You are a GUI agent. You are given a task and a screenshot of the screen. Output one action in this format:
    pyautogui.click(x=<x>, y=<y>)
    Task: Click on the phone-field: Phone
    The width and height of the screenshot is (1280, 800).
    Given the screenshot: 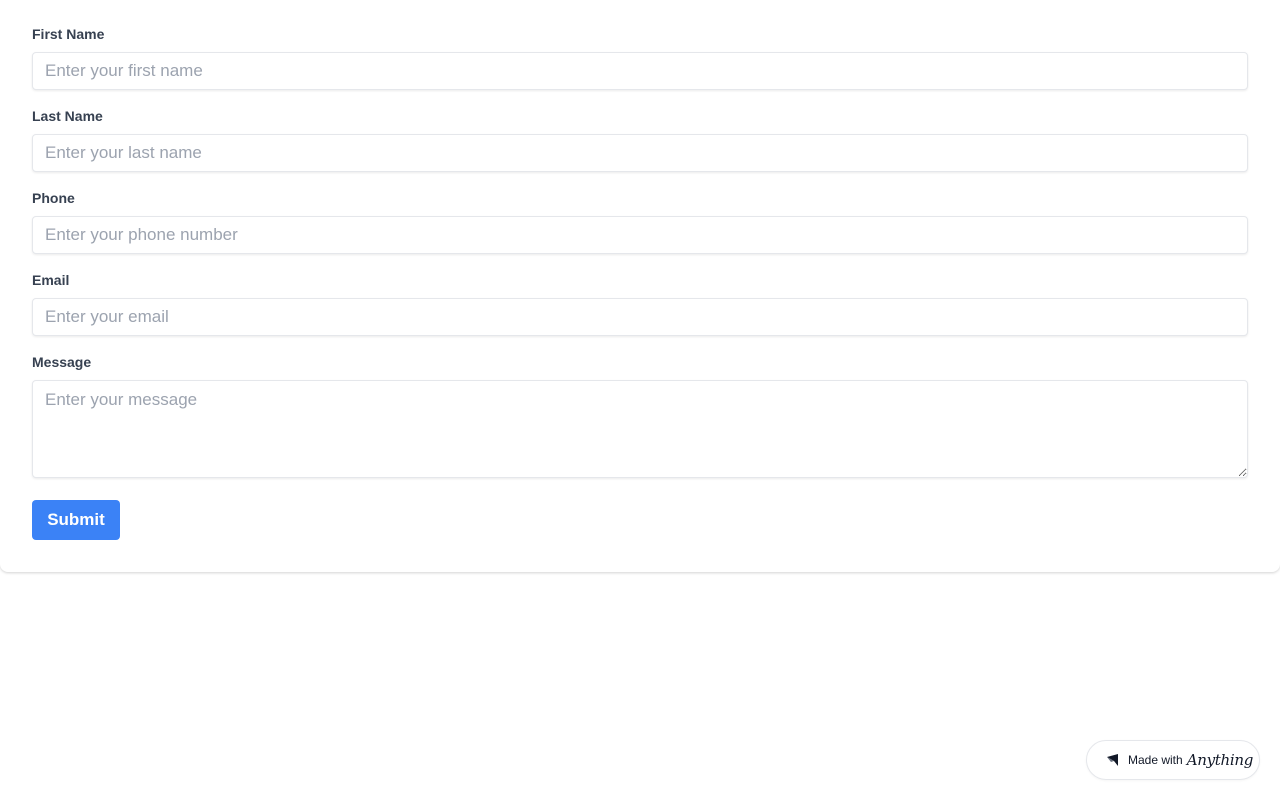 What is the action you would take?
    pyautogui.click(x=640, y=221)
    